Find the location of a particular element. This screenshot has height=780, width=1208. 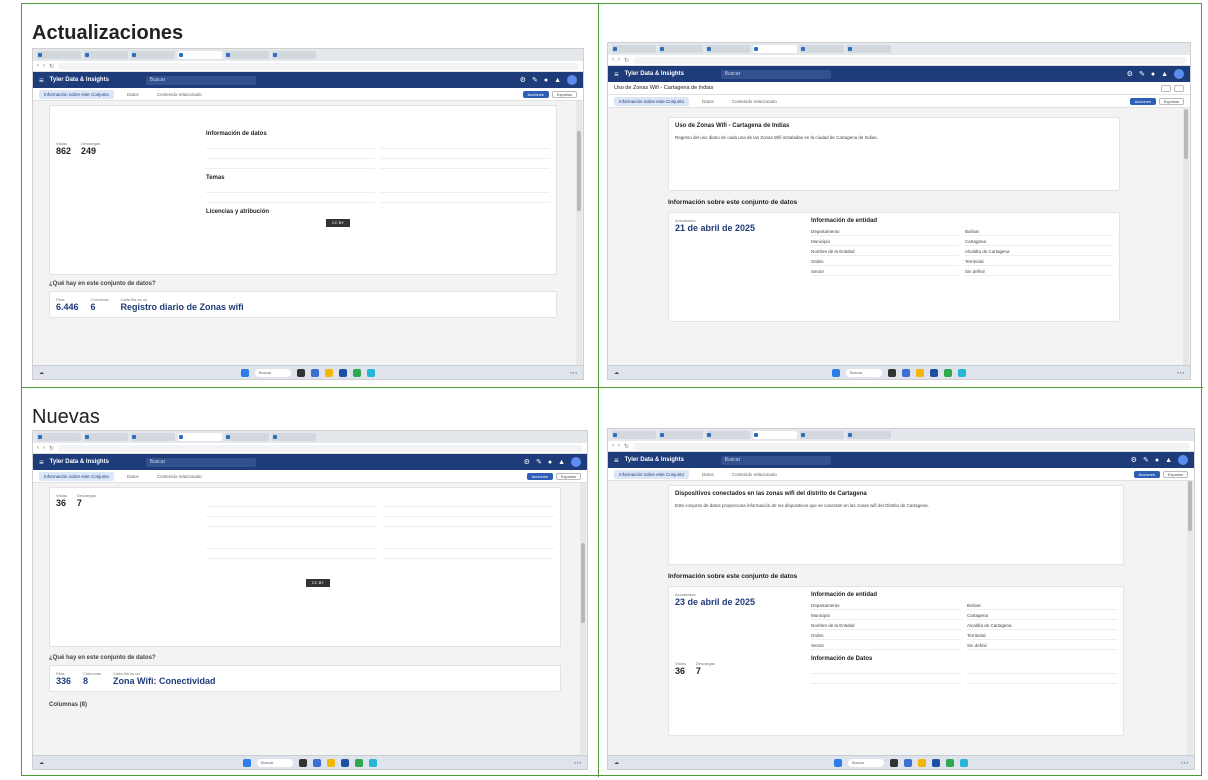

tab-data: Datos is located at coordinates (708, 474).